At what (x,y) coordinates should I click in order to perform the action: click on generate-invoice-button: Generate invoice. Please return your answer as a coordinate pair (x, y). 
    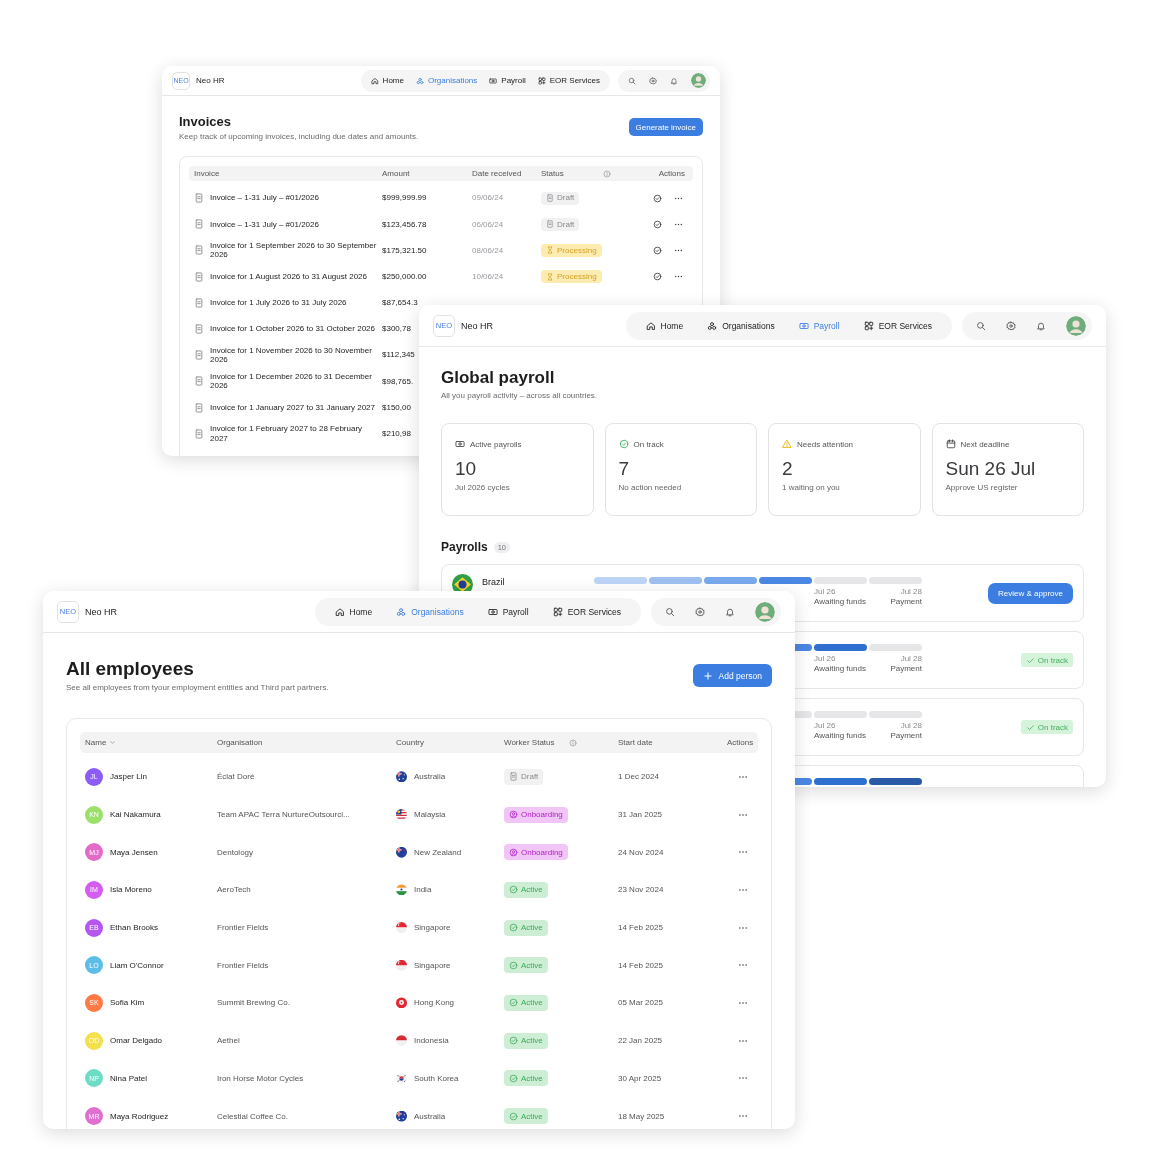
    Looking at the image, I should click on (665, 127).